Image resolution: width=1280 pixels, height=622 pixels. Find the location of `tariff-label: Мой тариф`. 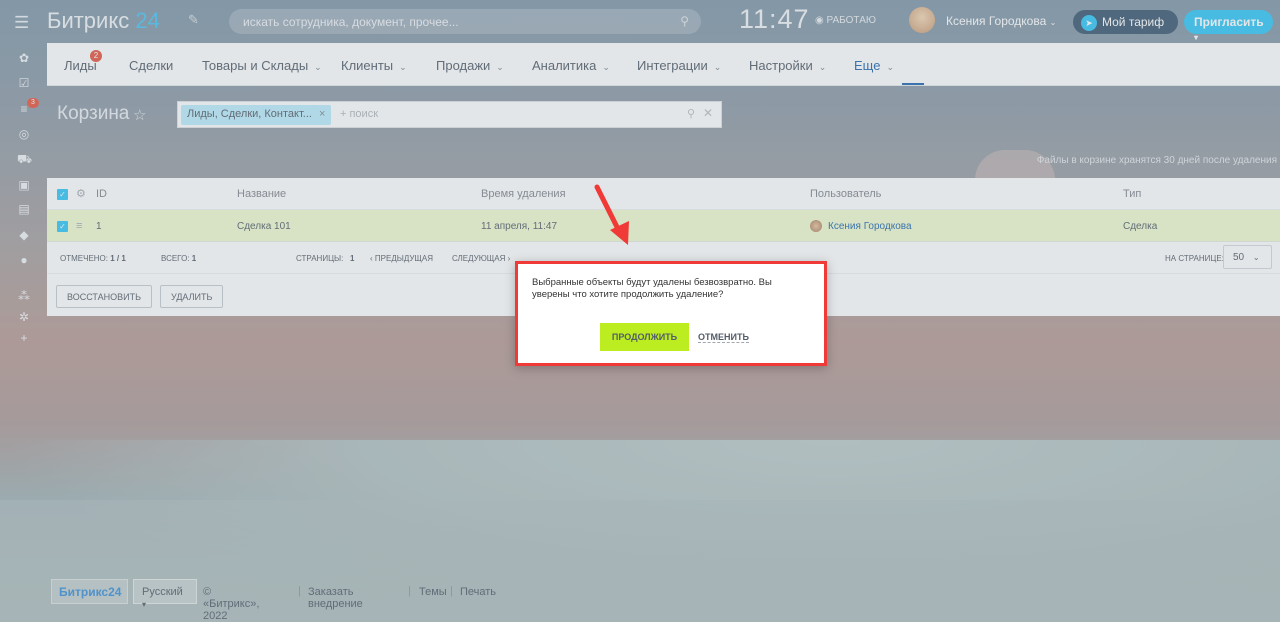

tariff-label: Мой тариф is located at coordinates (1133, 22).